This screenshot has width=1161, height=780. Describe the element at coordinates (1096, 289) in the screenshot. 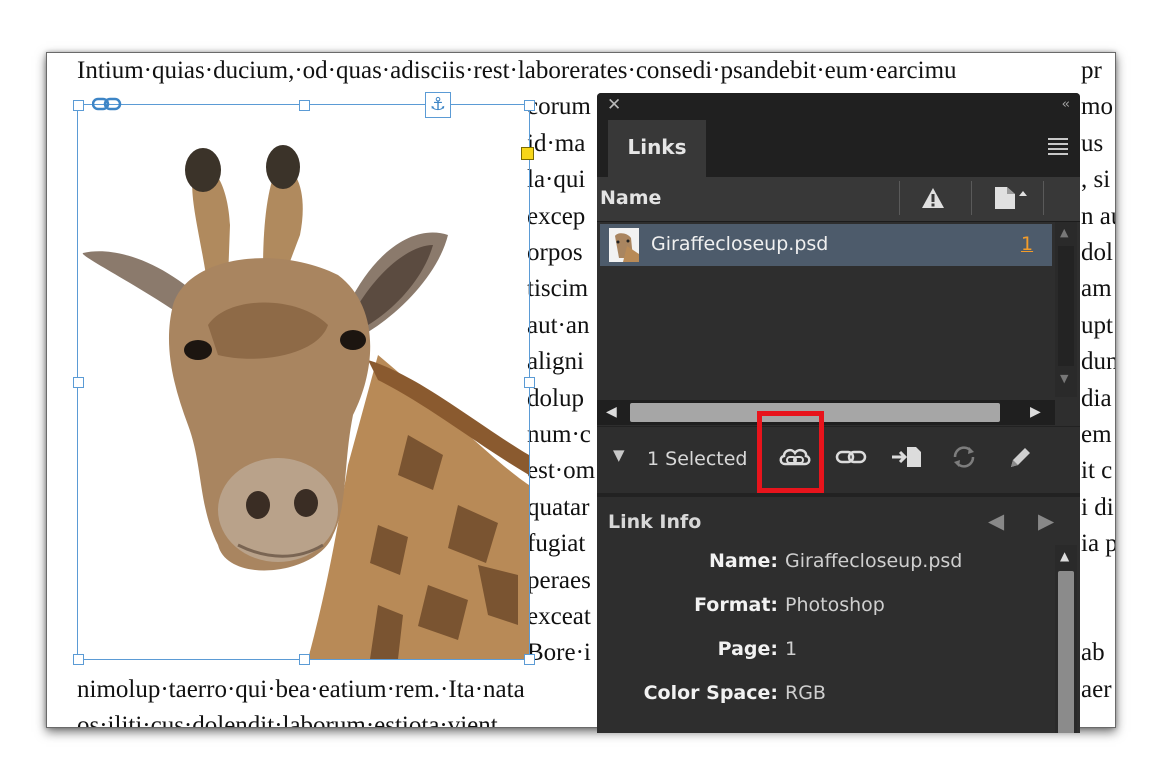

I see `text-line-fragment: am` at that location.